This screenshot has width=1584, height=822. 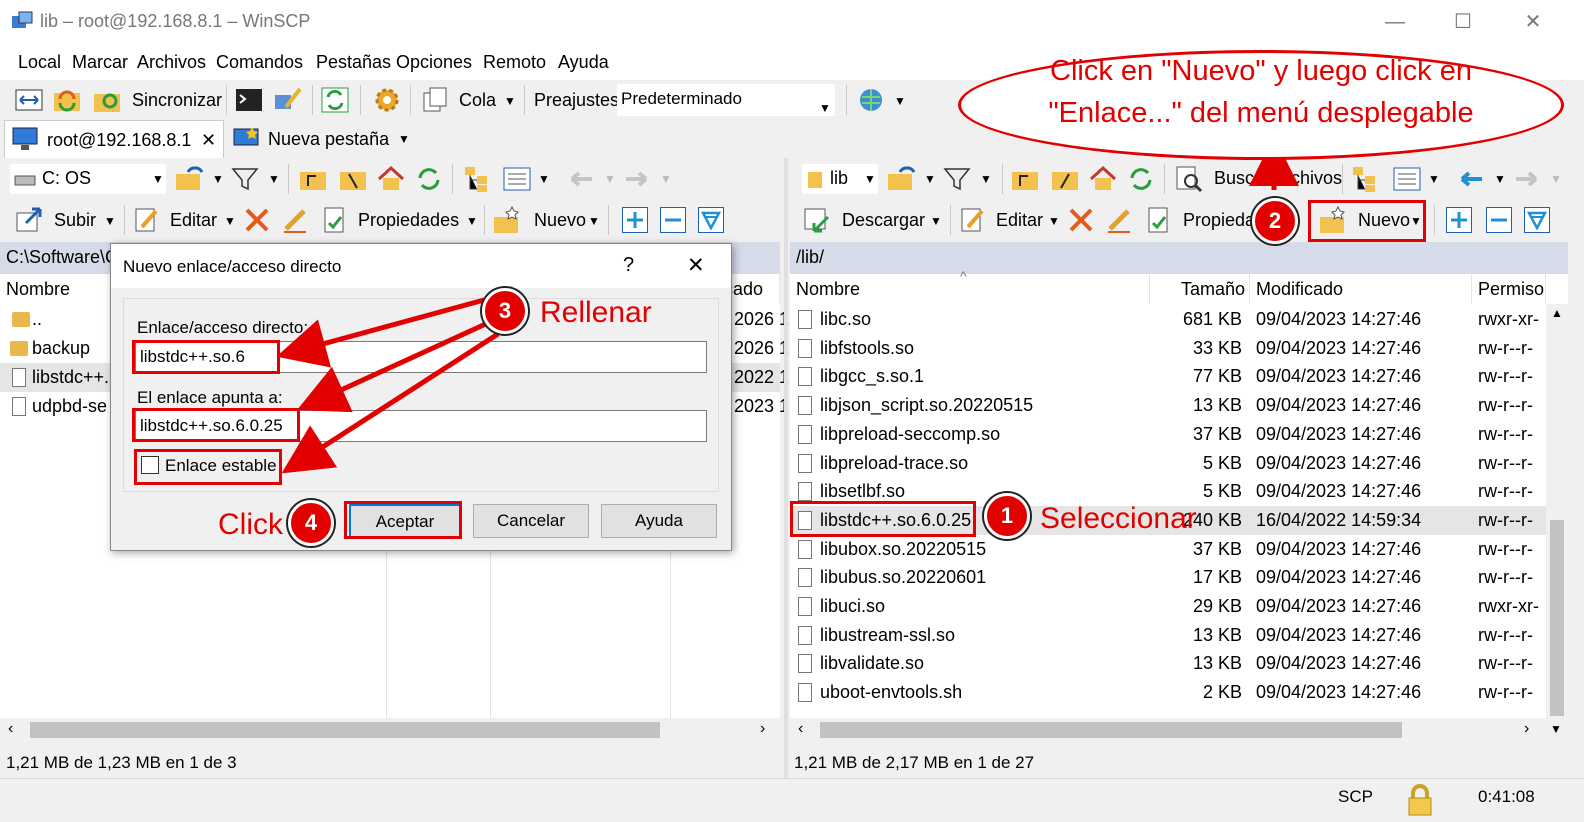 I want to click on step-3-text: Rellenar, so click(x=596, y=312).